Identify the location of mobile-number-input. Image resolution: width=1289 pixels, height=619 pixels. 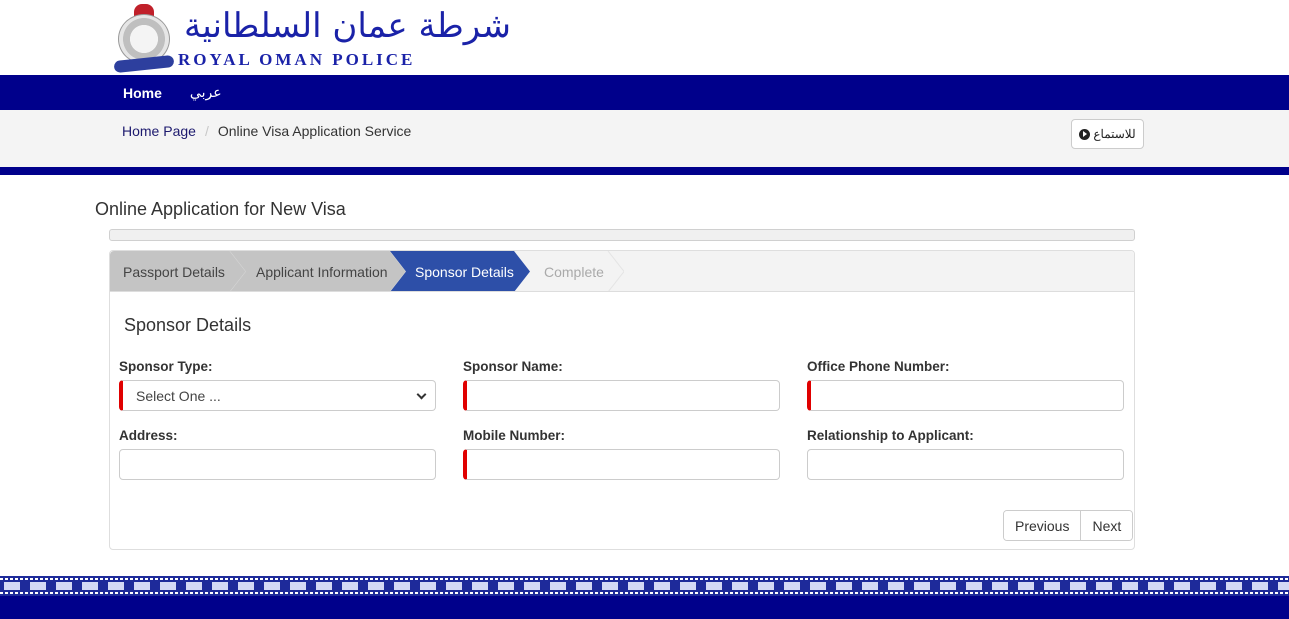
(621, 464).